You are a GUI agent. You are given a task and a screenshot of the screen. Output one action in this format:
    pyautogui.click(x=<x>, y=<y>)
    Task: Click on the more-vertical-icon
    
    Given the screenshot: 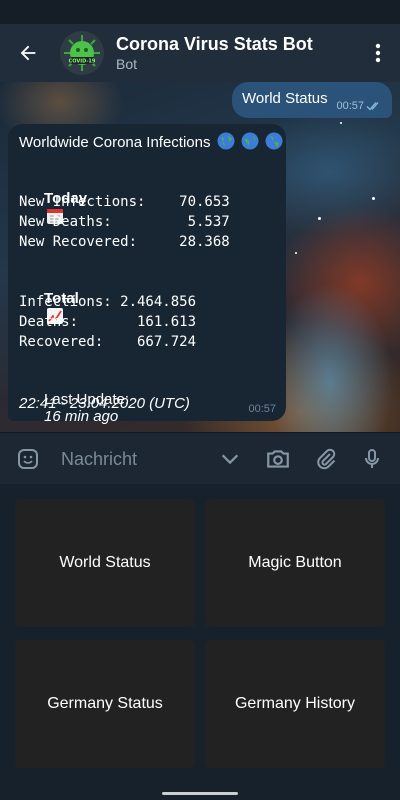 What is the action you would take?
    pyautogui.click(x=378, y=53)
    